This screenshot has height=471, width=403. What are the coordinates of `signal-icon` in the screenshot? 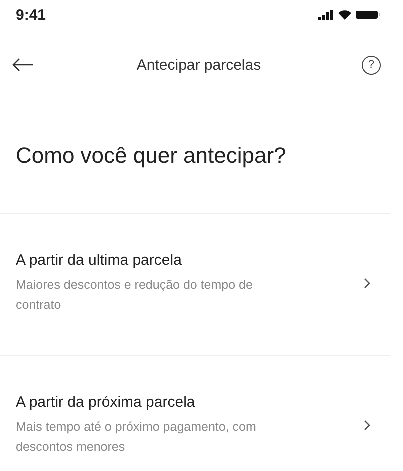 It's located at (326, 15).